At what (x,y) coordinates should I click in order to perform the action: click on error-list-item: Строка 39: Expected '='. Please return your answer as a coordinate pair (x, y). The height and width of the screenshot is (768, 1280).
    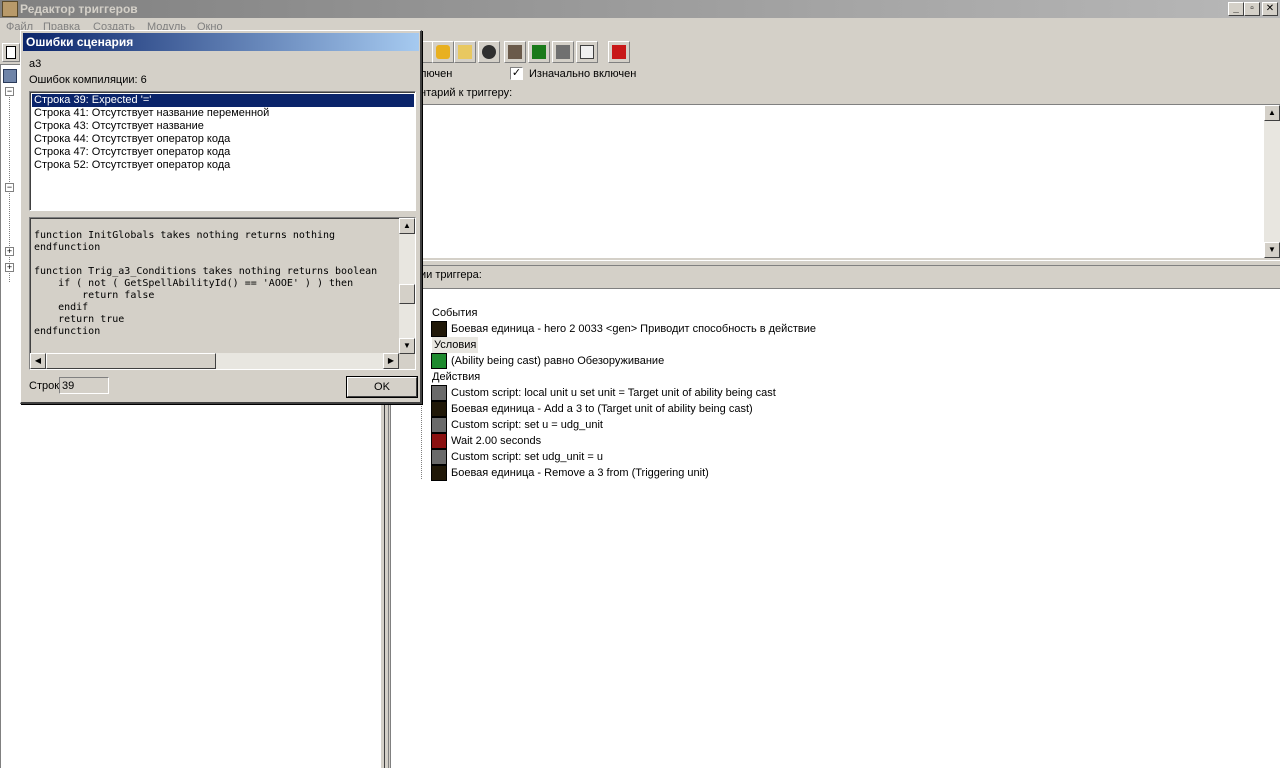
    Looking at the image, I should click on (223, 100).